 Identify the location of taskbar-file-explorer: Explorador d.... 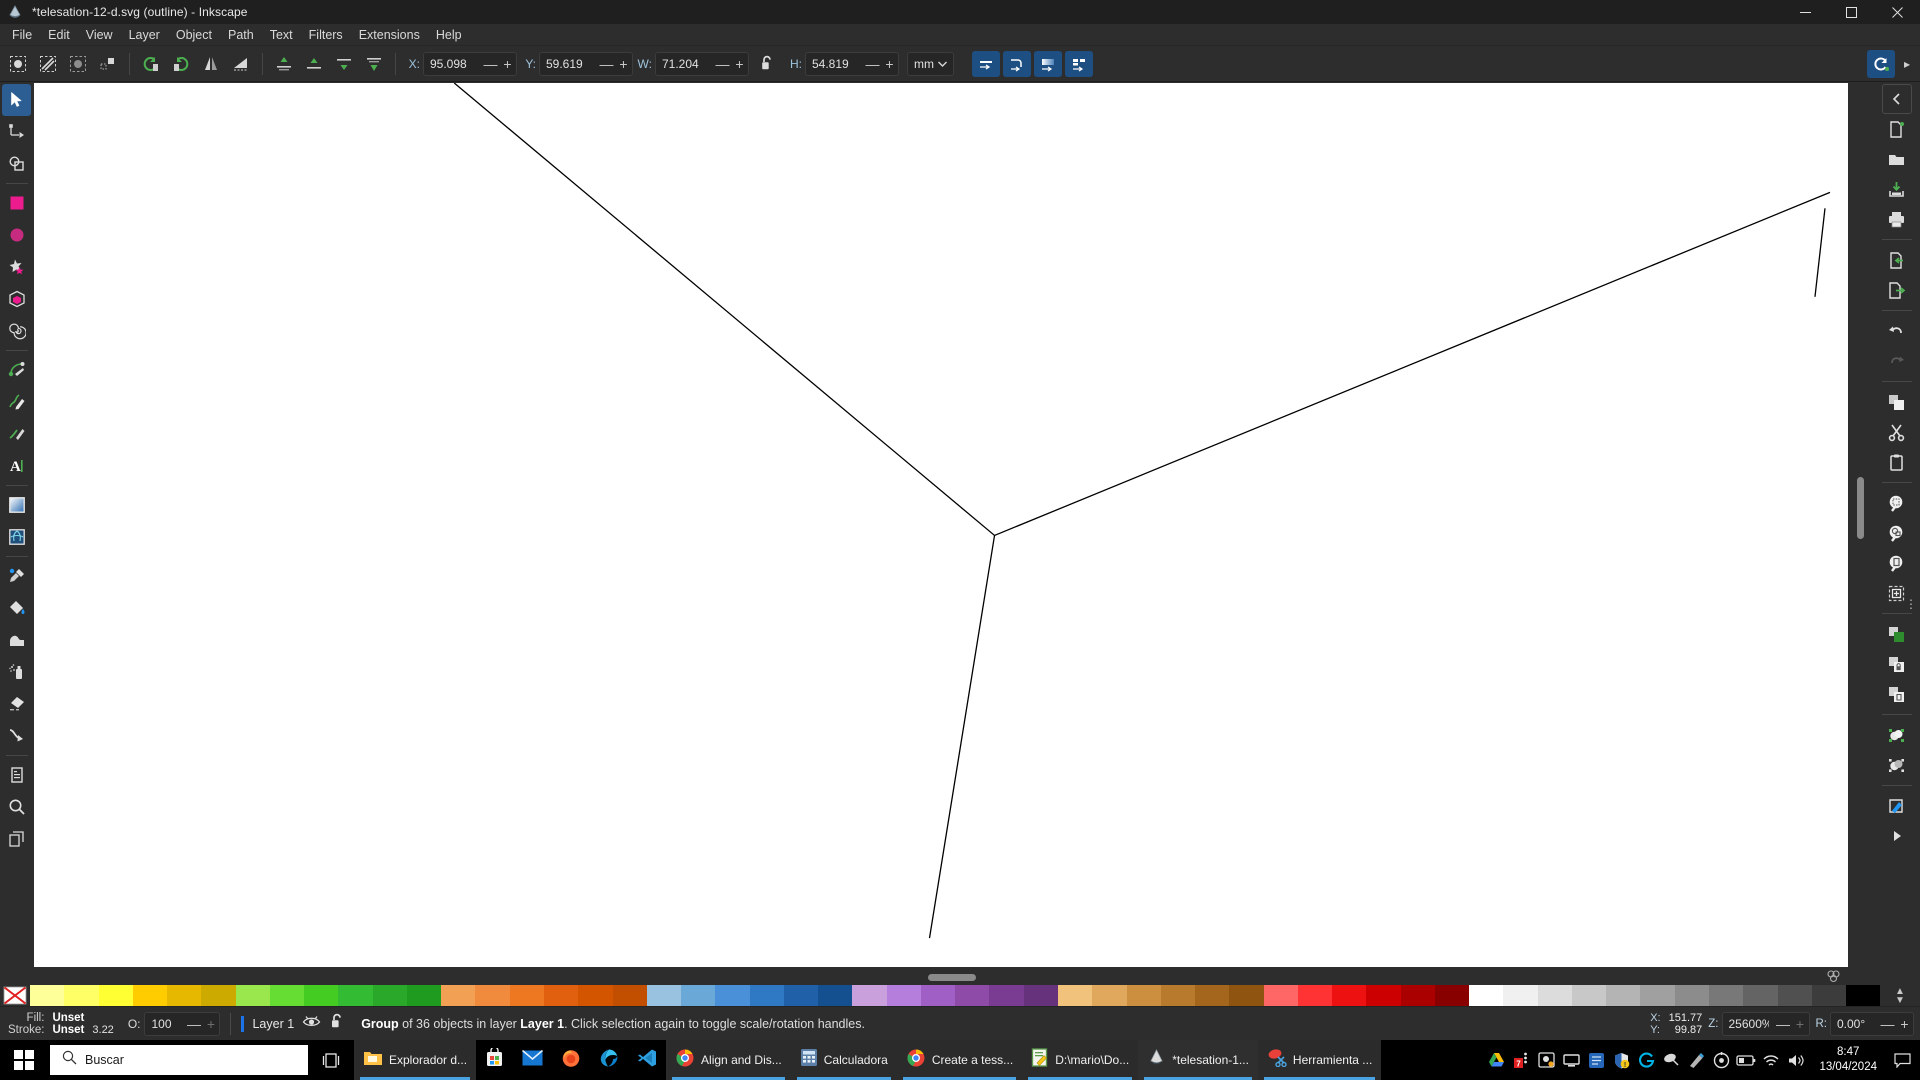
(415, 1060).